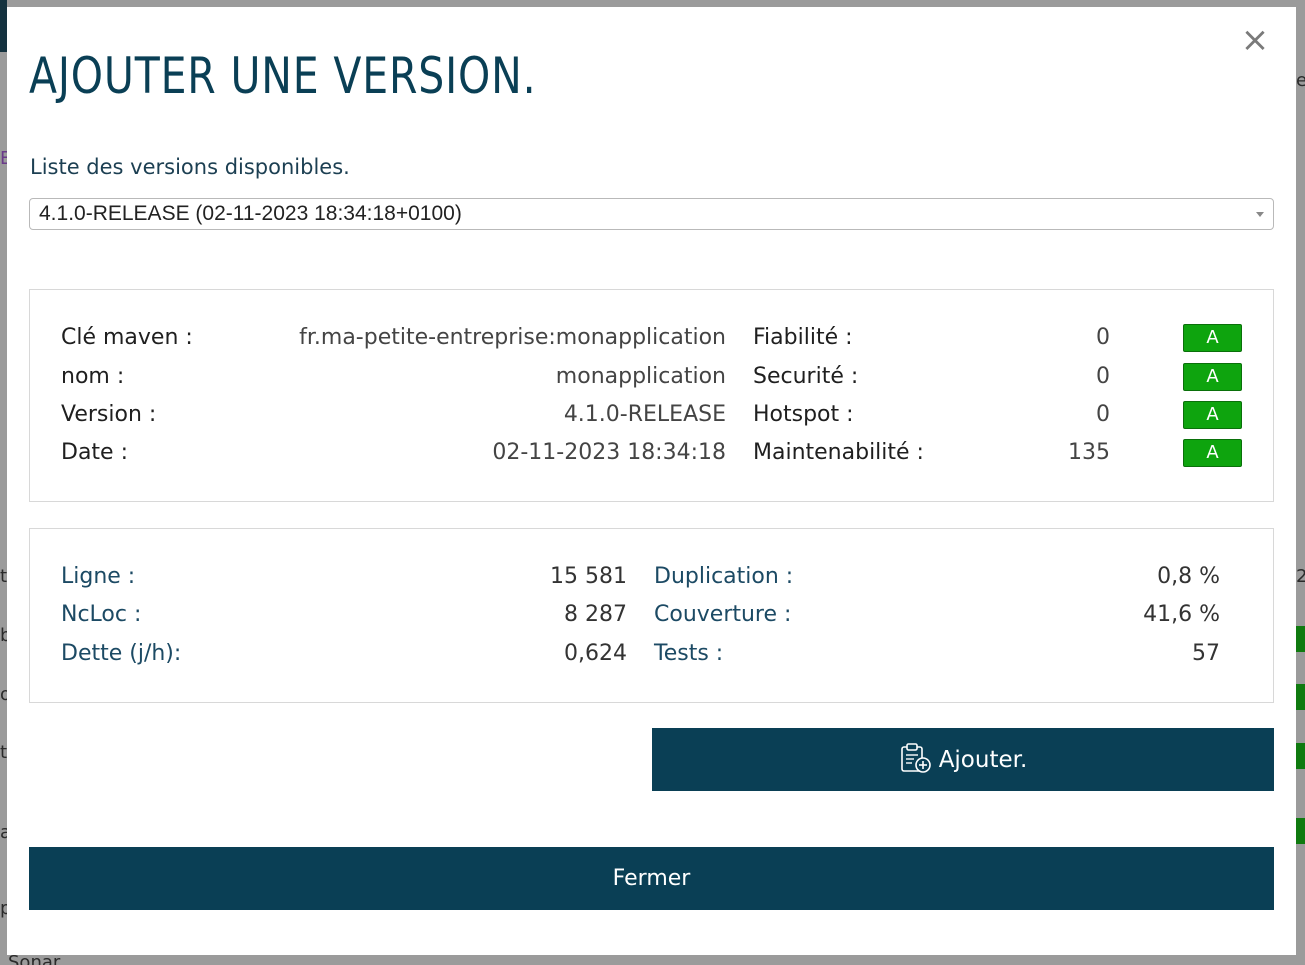  I want to click on metric-label-tests: Tests :, so click(689, 653).